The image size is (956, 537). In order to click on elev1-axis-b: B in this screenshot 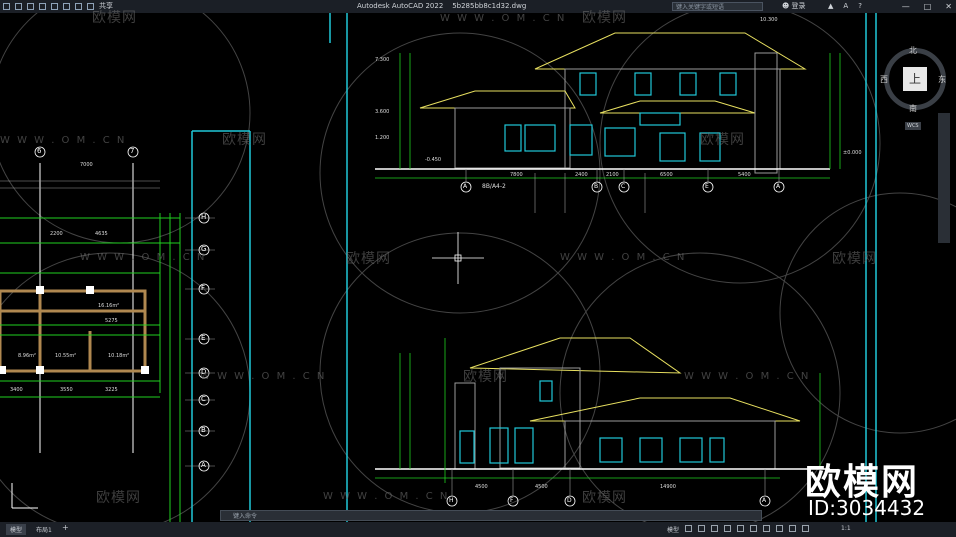, I will do `click(596, 186)`.